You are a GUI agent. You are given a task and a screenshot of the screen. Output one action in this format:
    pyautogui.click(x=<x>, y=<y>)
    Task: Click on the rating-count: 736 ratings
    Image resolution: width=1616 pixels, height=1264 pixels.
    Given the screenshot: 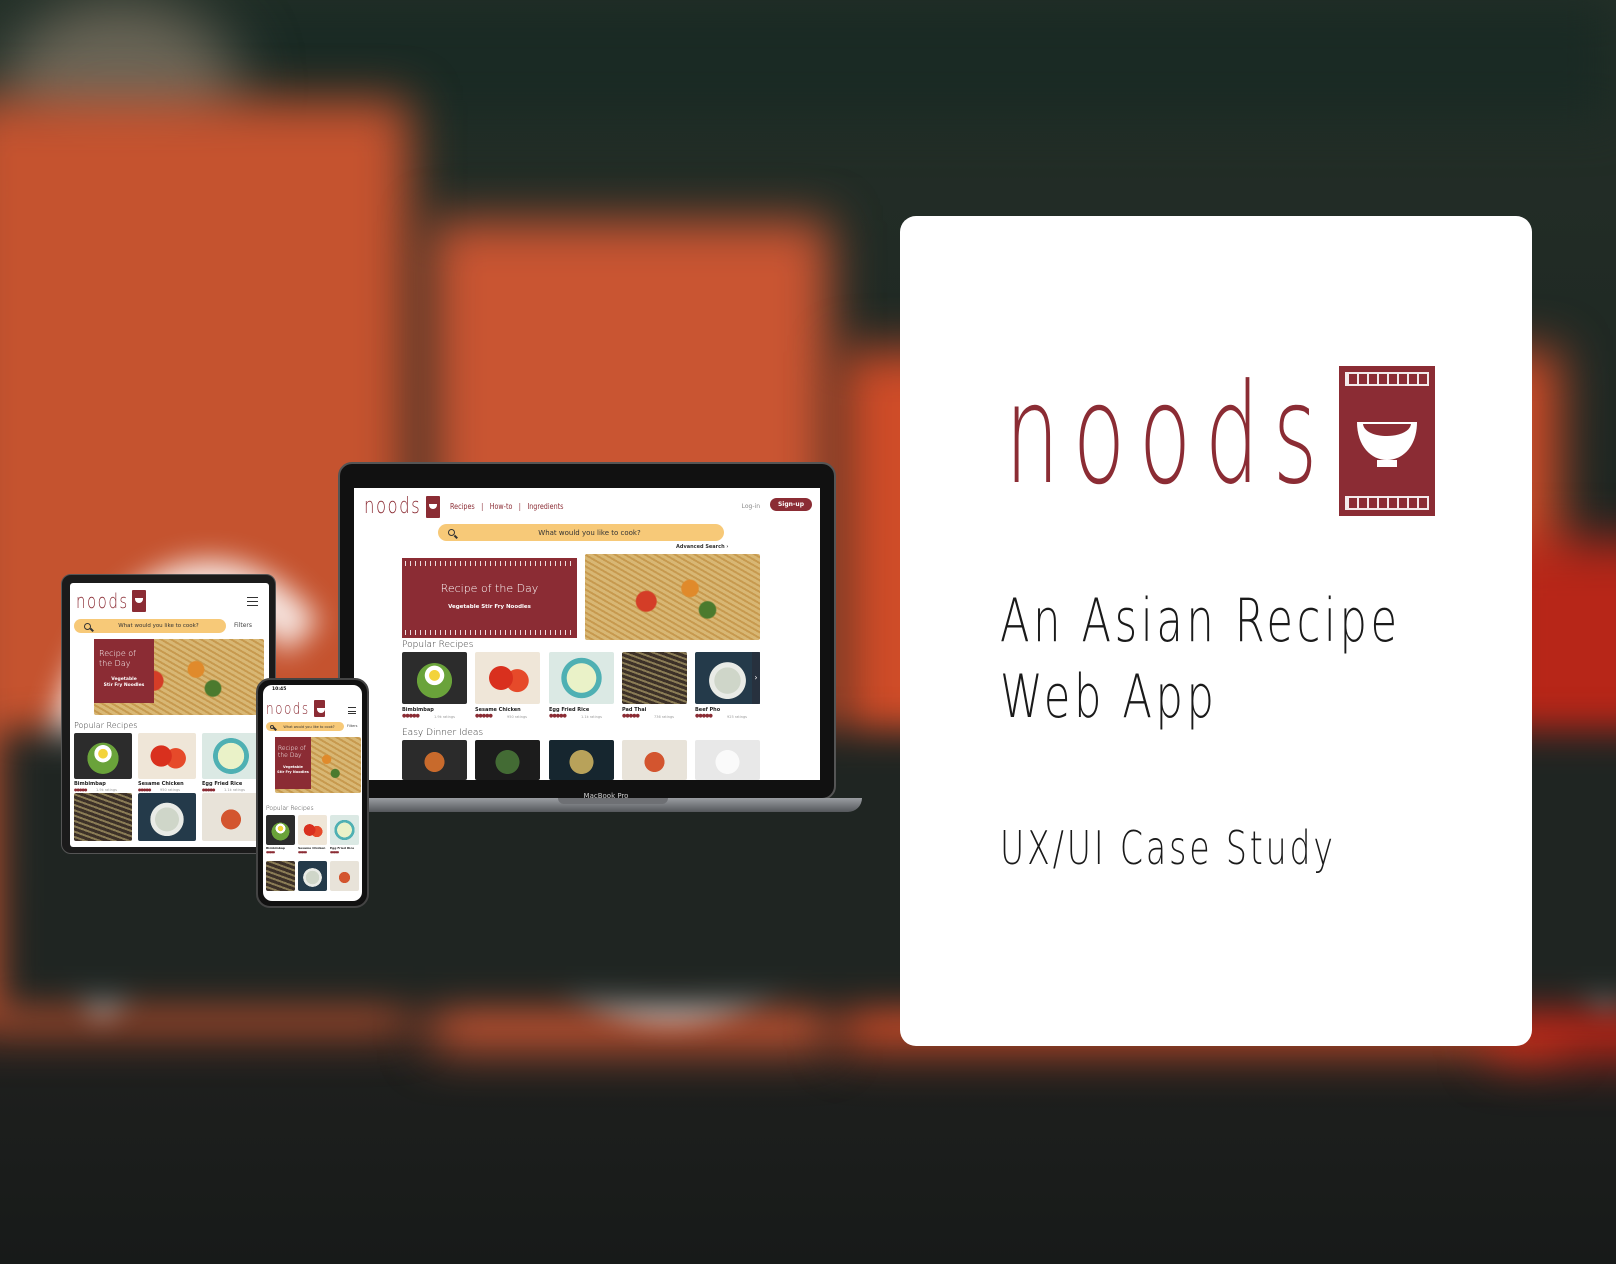 What is the action you would take?
    pyautogui.click(x=664, y=717)
    